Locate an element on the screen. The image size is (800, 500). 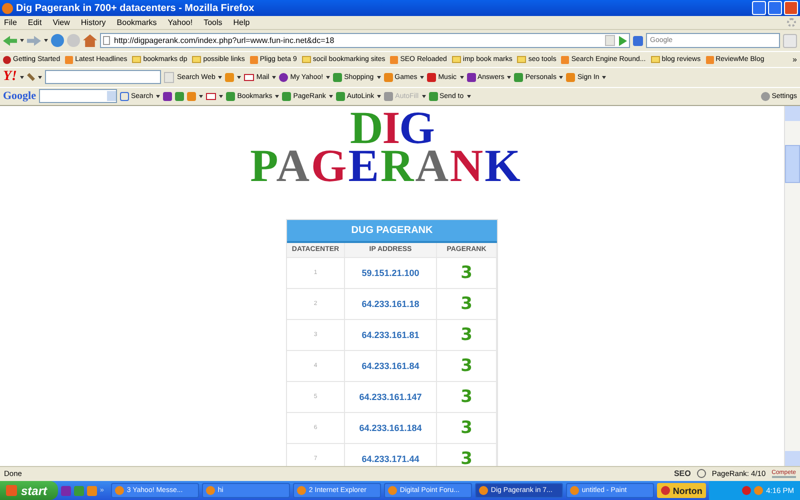
yahoo-logo: Y! is located at coordinates (10, 77).